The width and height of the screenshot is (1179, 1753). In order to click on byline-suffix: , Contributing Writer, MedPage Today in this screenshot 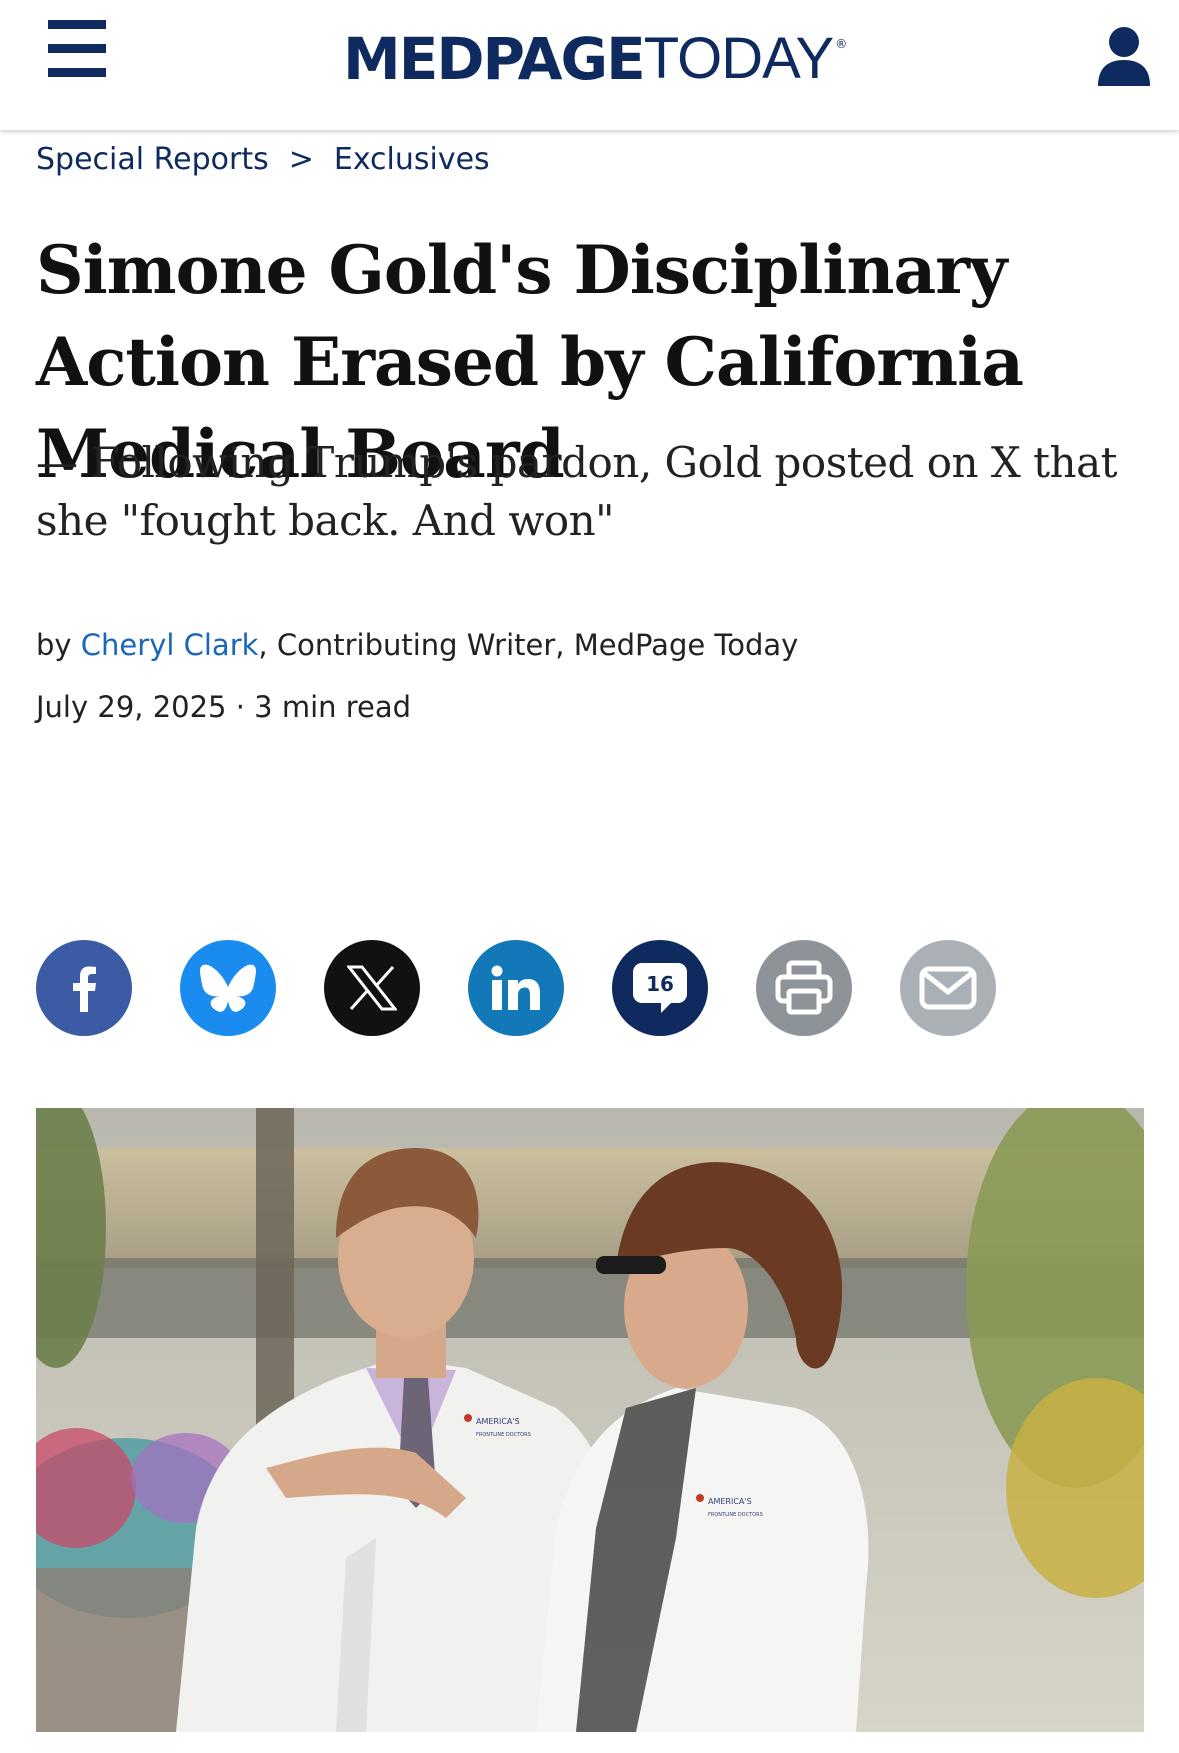, I will do `click(528, 645)`.